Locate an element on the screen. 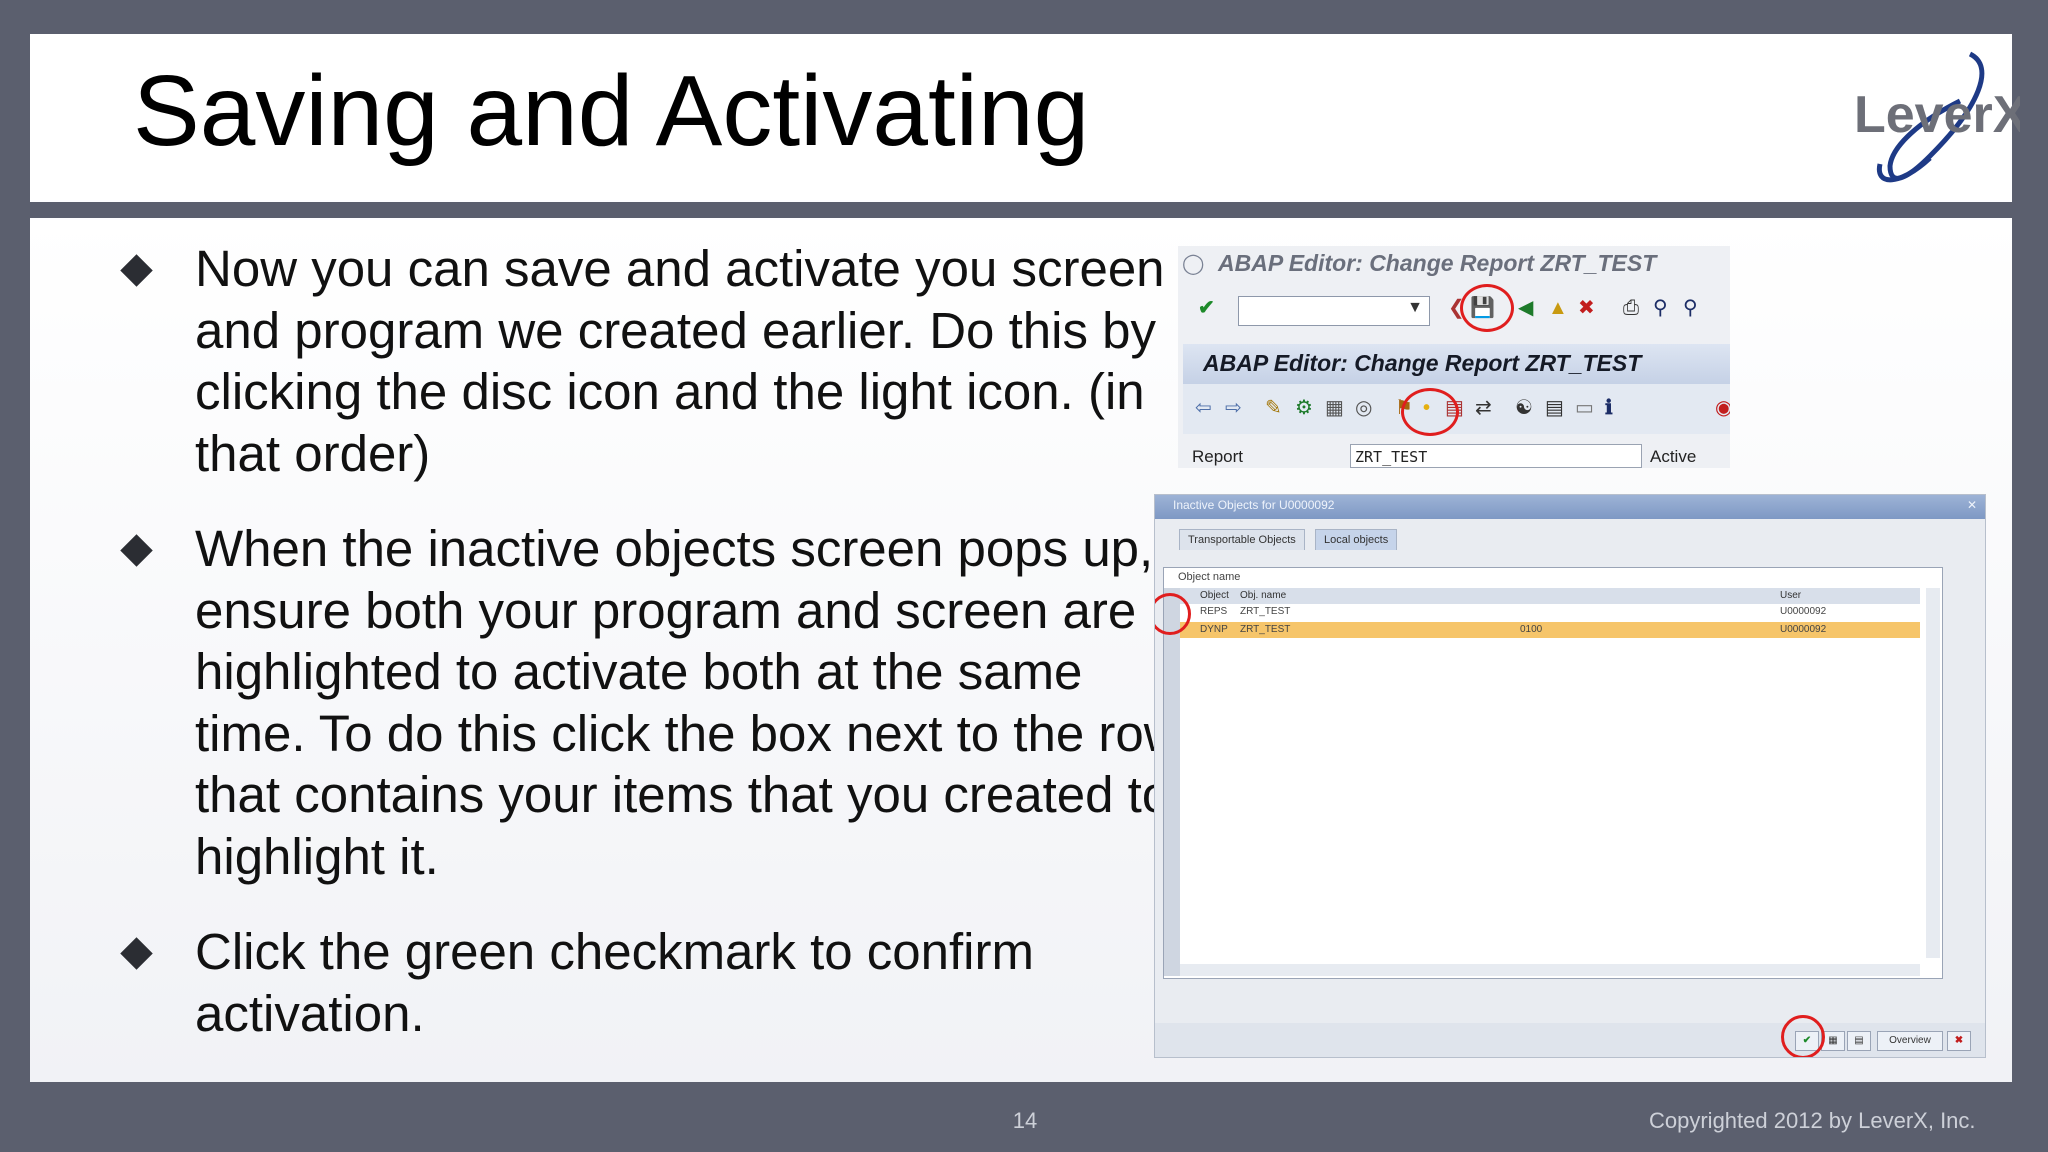 Image resolution: width=2048 pixels, height=1152 pixels. print-icon: ⎙ is located at coordinates (1631, 308).